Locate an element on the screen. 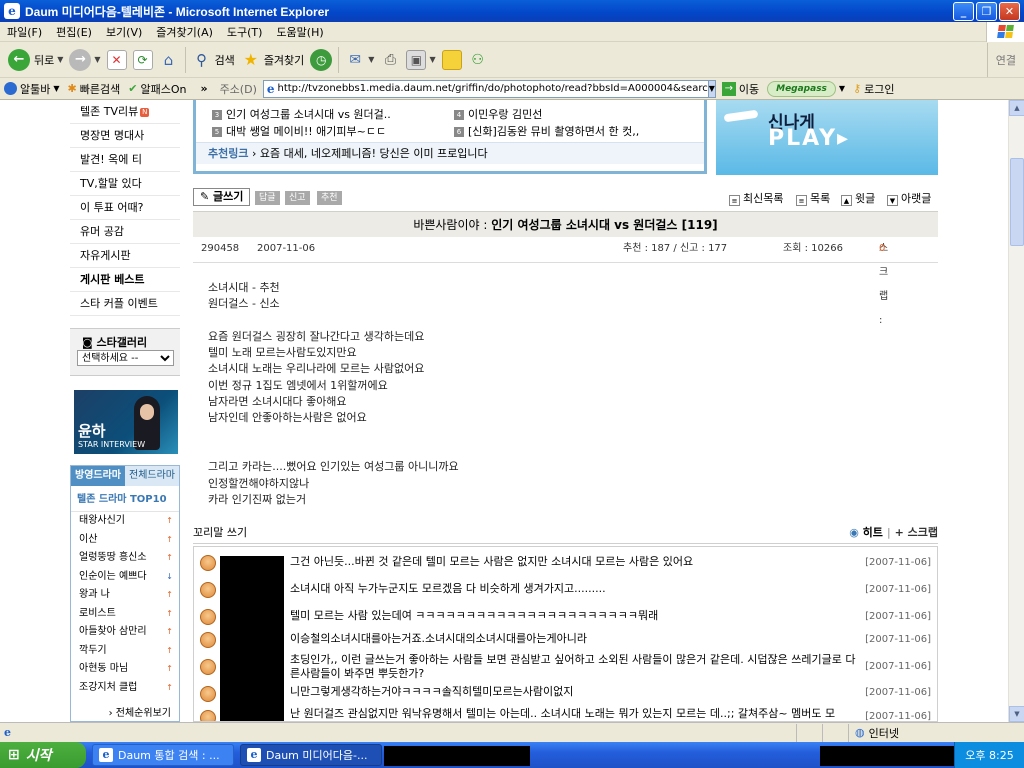 This screenshot has width=1024, height=768. maximize-button: ❐ is located at coordinates (986, 11).